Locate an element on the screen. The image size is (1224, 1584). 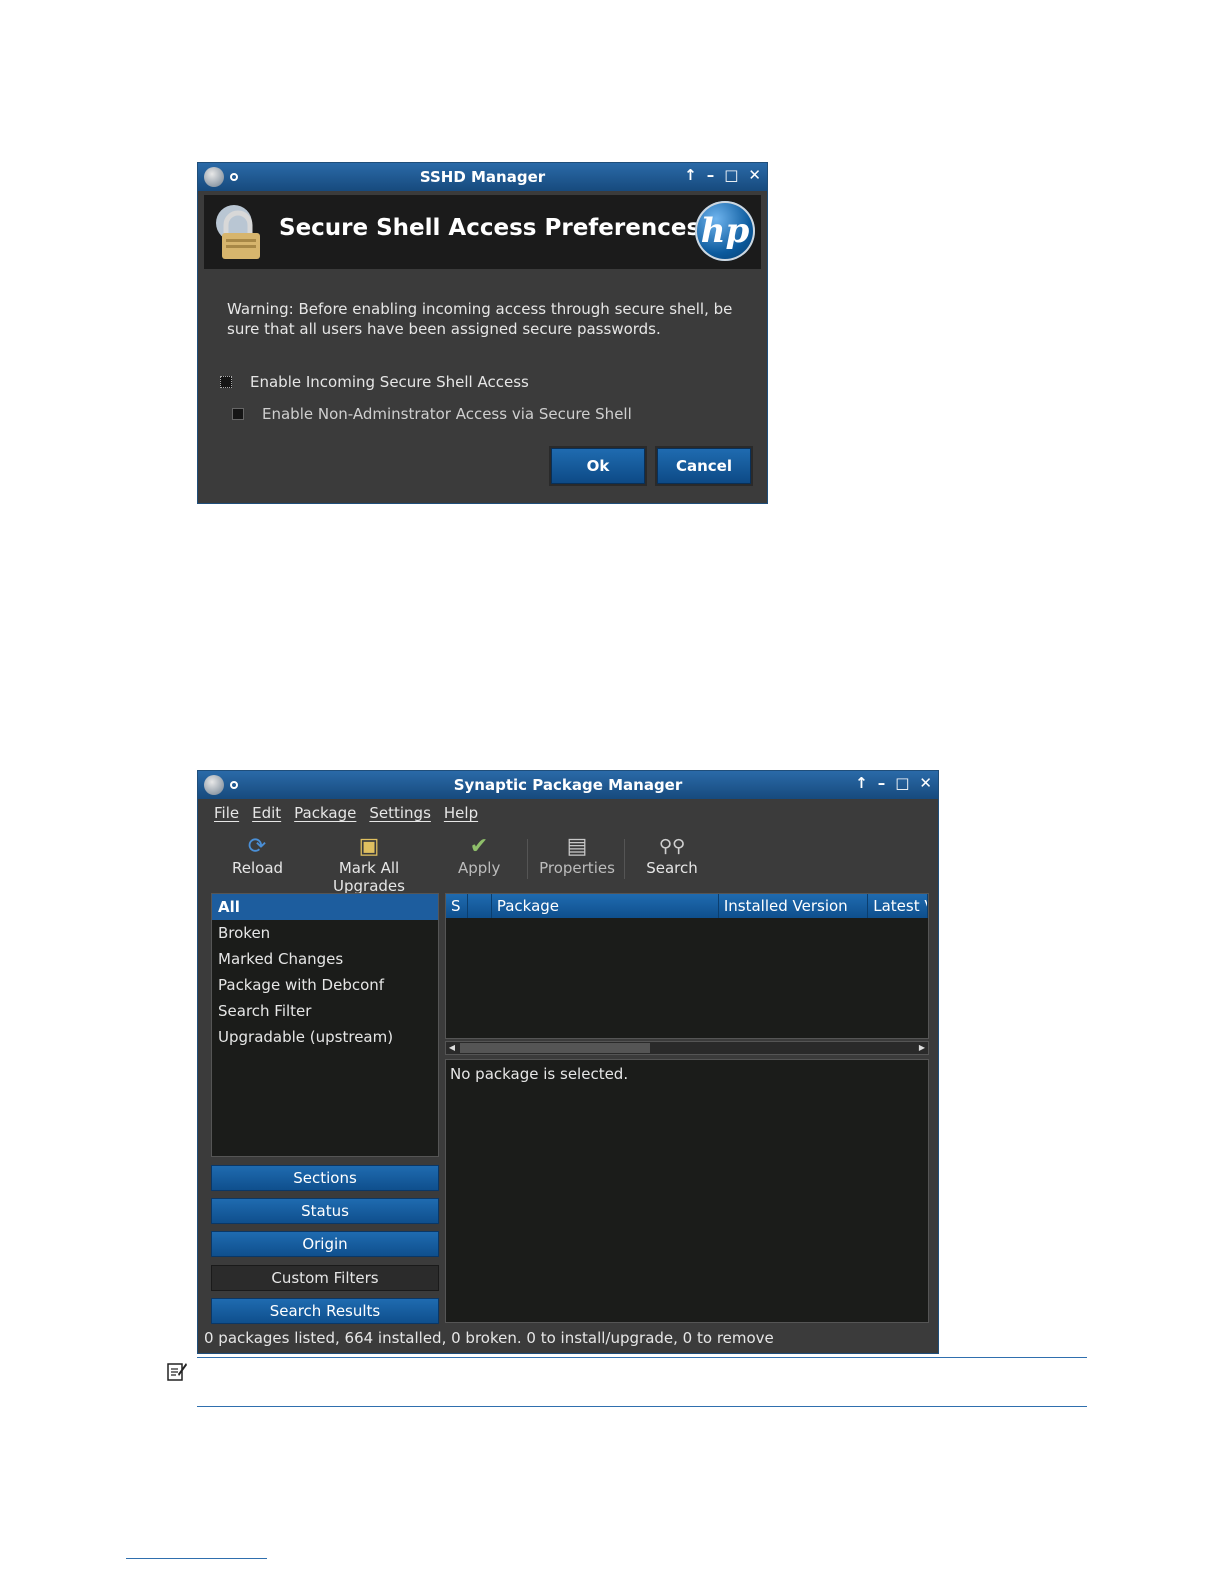
search-results-button: Search Results is located at coordinates (325, 1311).